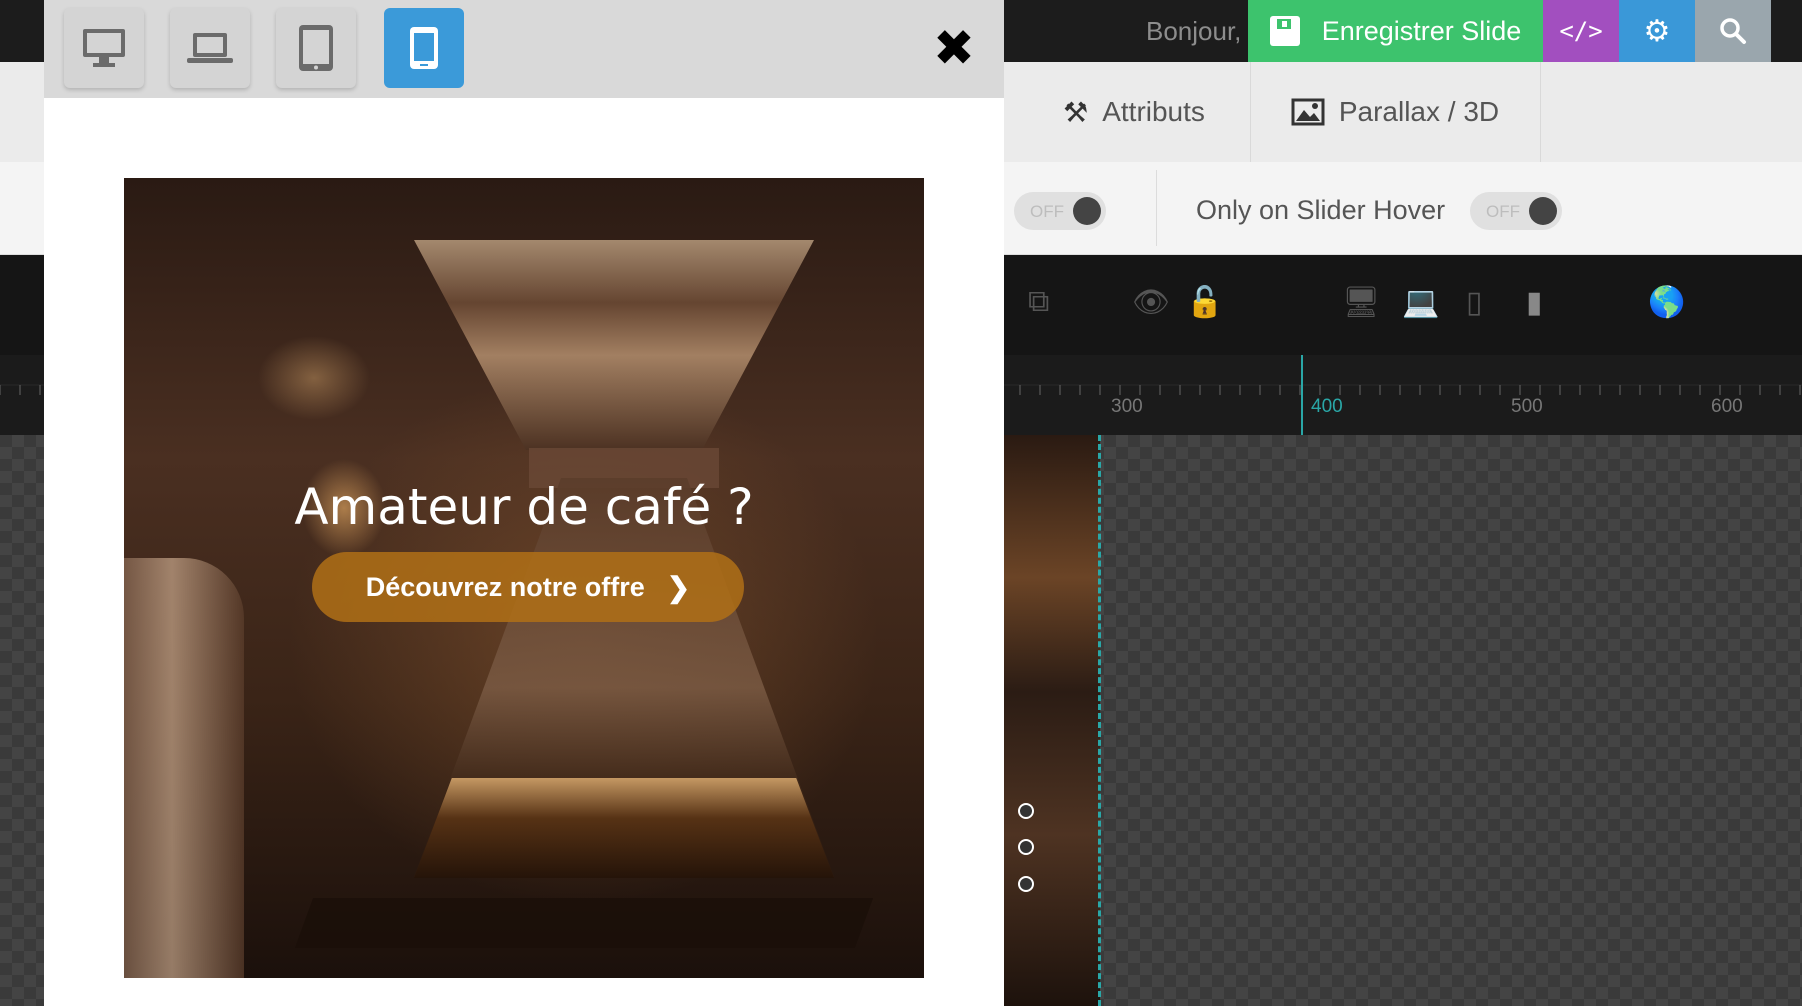  I want to click on ruler-tick-label: 400, so click(1327, 406).